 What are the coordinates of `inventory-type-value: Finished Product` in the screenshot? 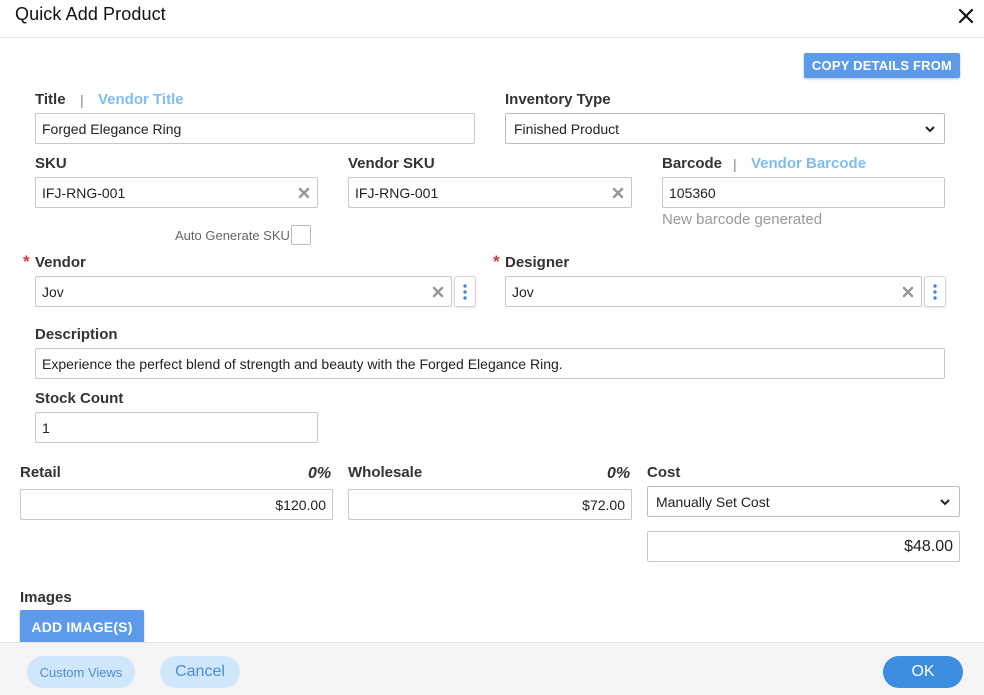 It's located at (567, 128).